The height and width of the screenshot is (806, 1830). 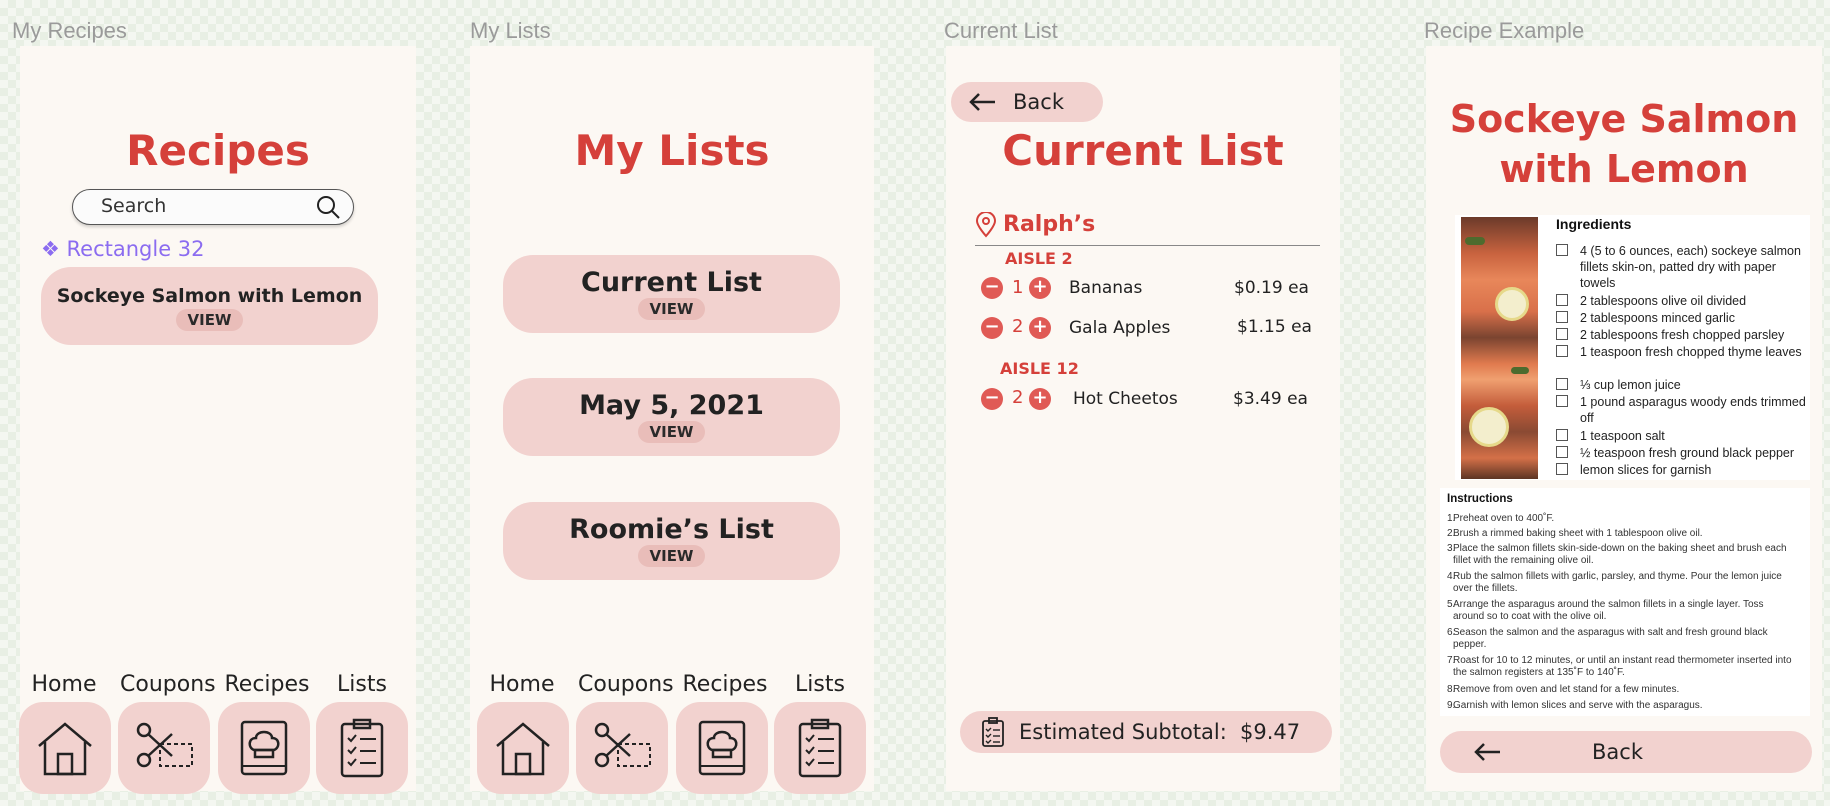 What do you see at coordinates (1106, 288) in the screenshot?
I see `item-name: Bananas` at bounding box center [1106, 288].